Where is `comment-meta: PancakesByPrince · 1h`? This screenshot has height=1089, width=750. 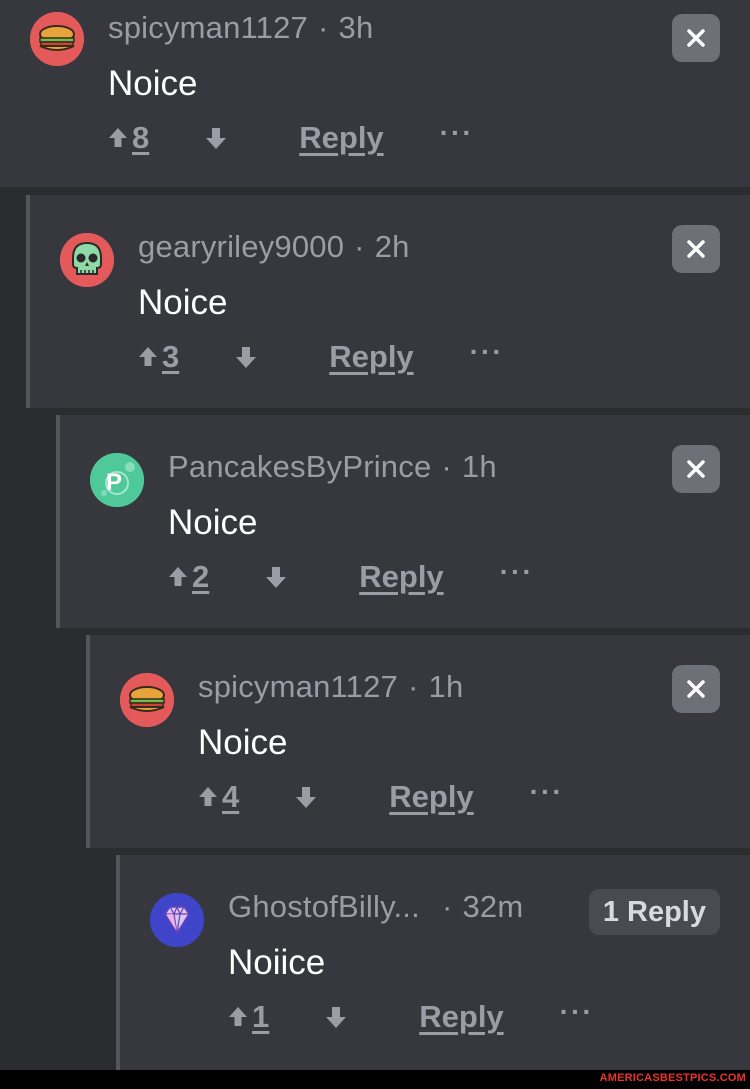 comment-meta: PancakesByPrince · 1h is located at coordinates (332, 467).